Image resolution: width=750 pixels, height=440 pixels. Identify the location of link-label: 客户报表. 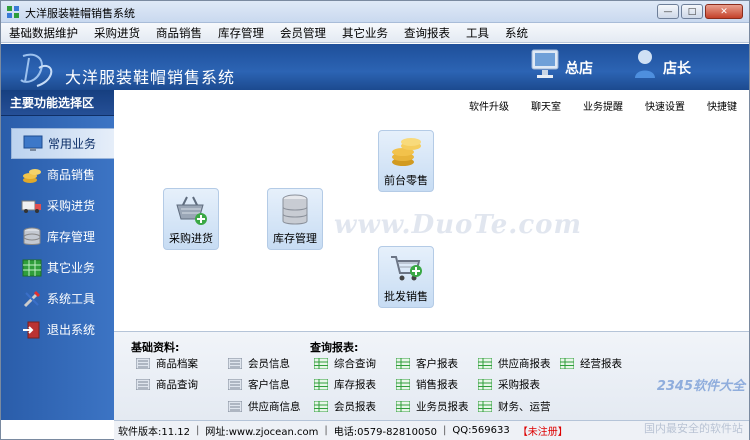
(437, 364).